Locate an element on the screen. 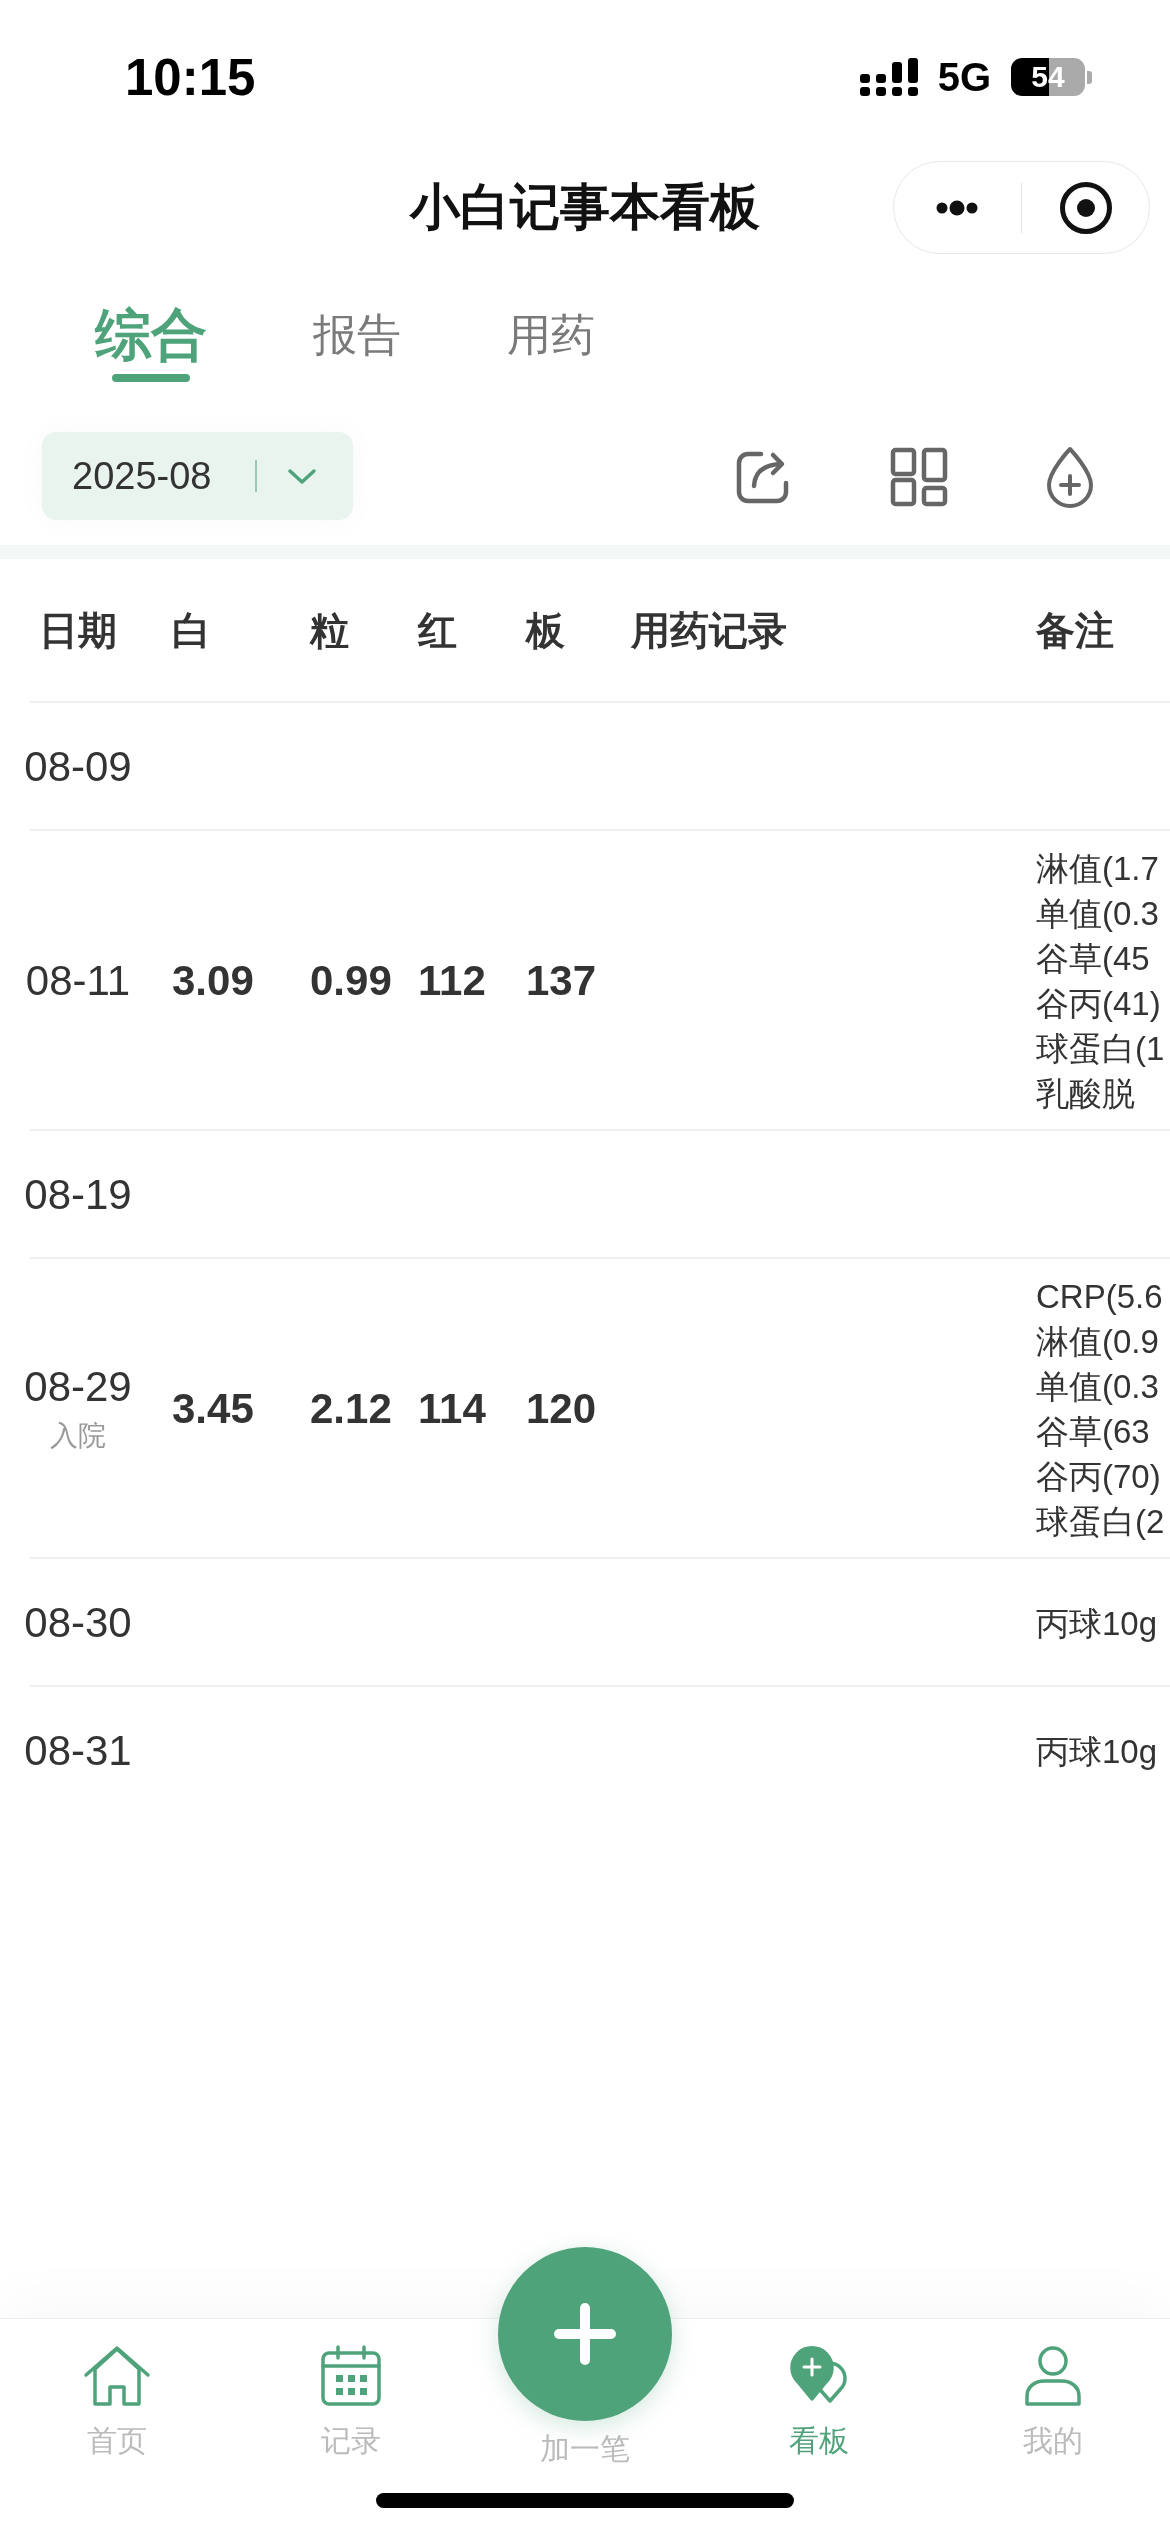 This screenshot has height=2532, width=1170. note-line: 谷草(45 is located at coordinates (1093, 959).